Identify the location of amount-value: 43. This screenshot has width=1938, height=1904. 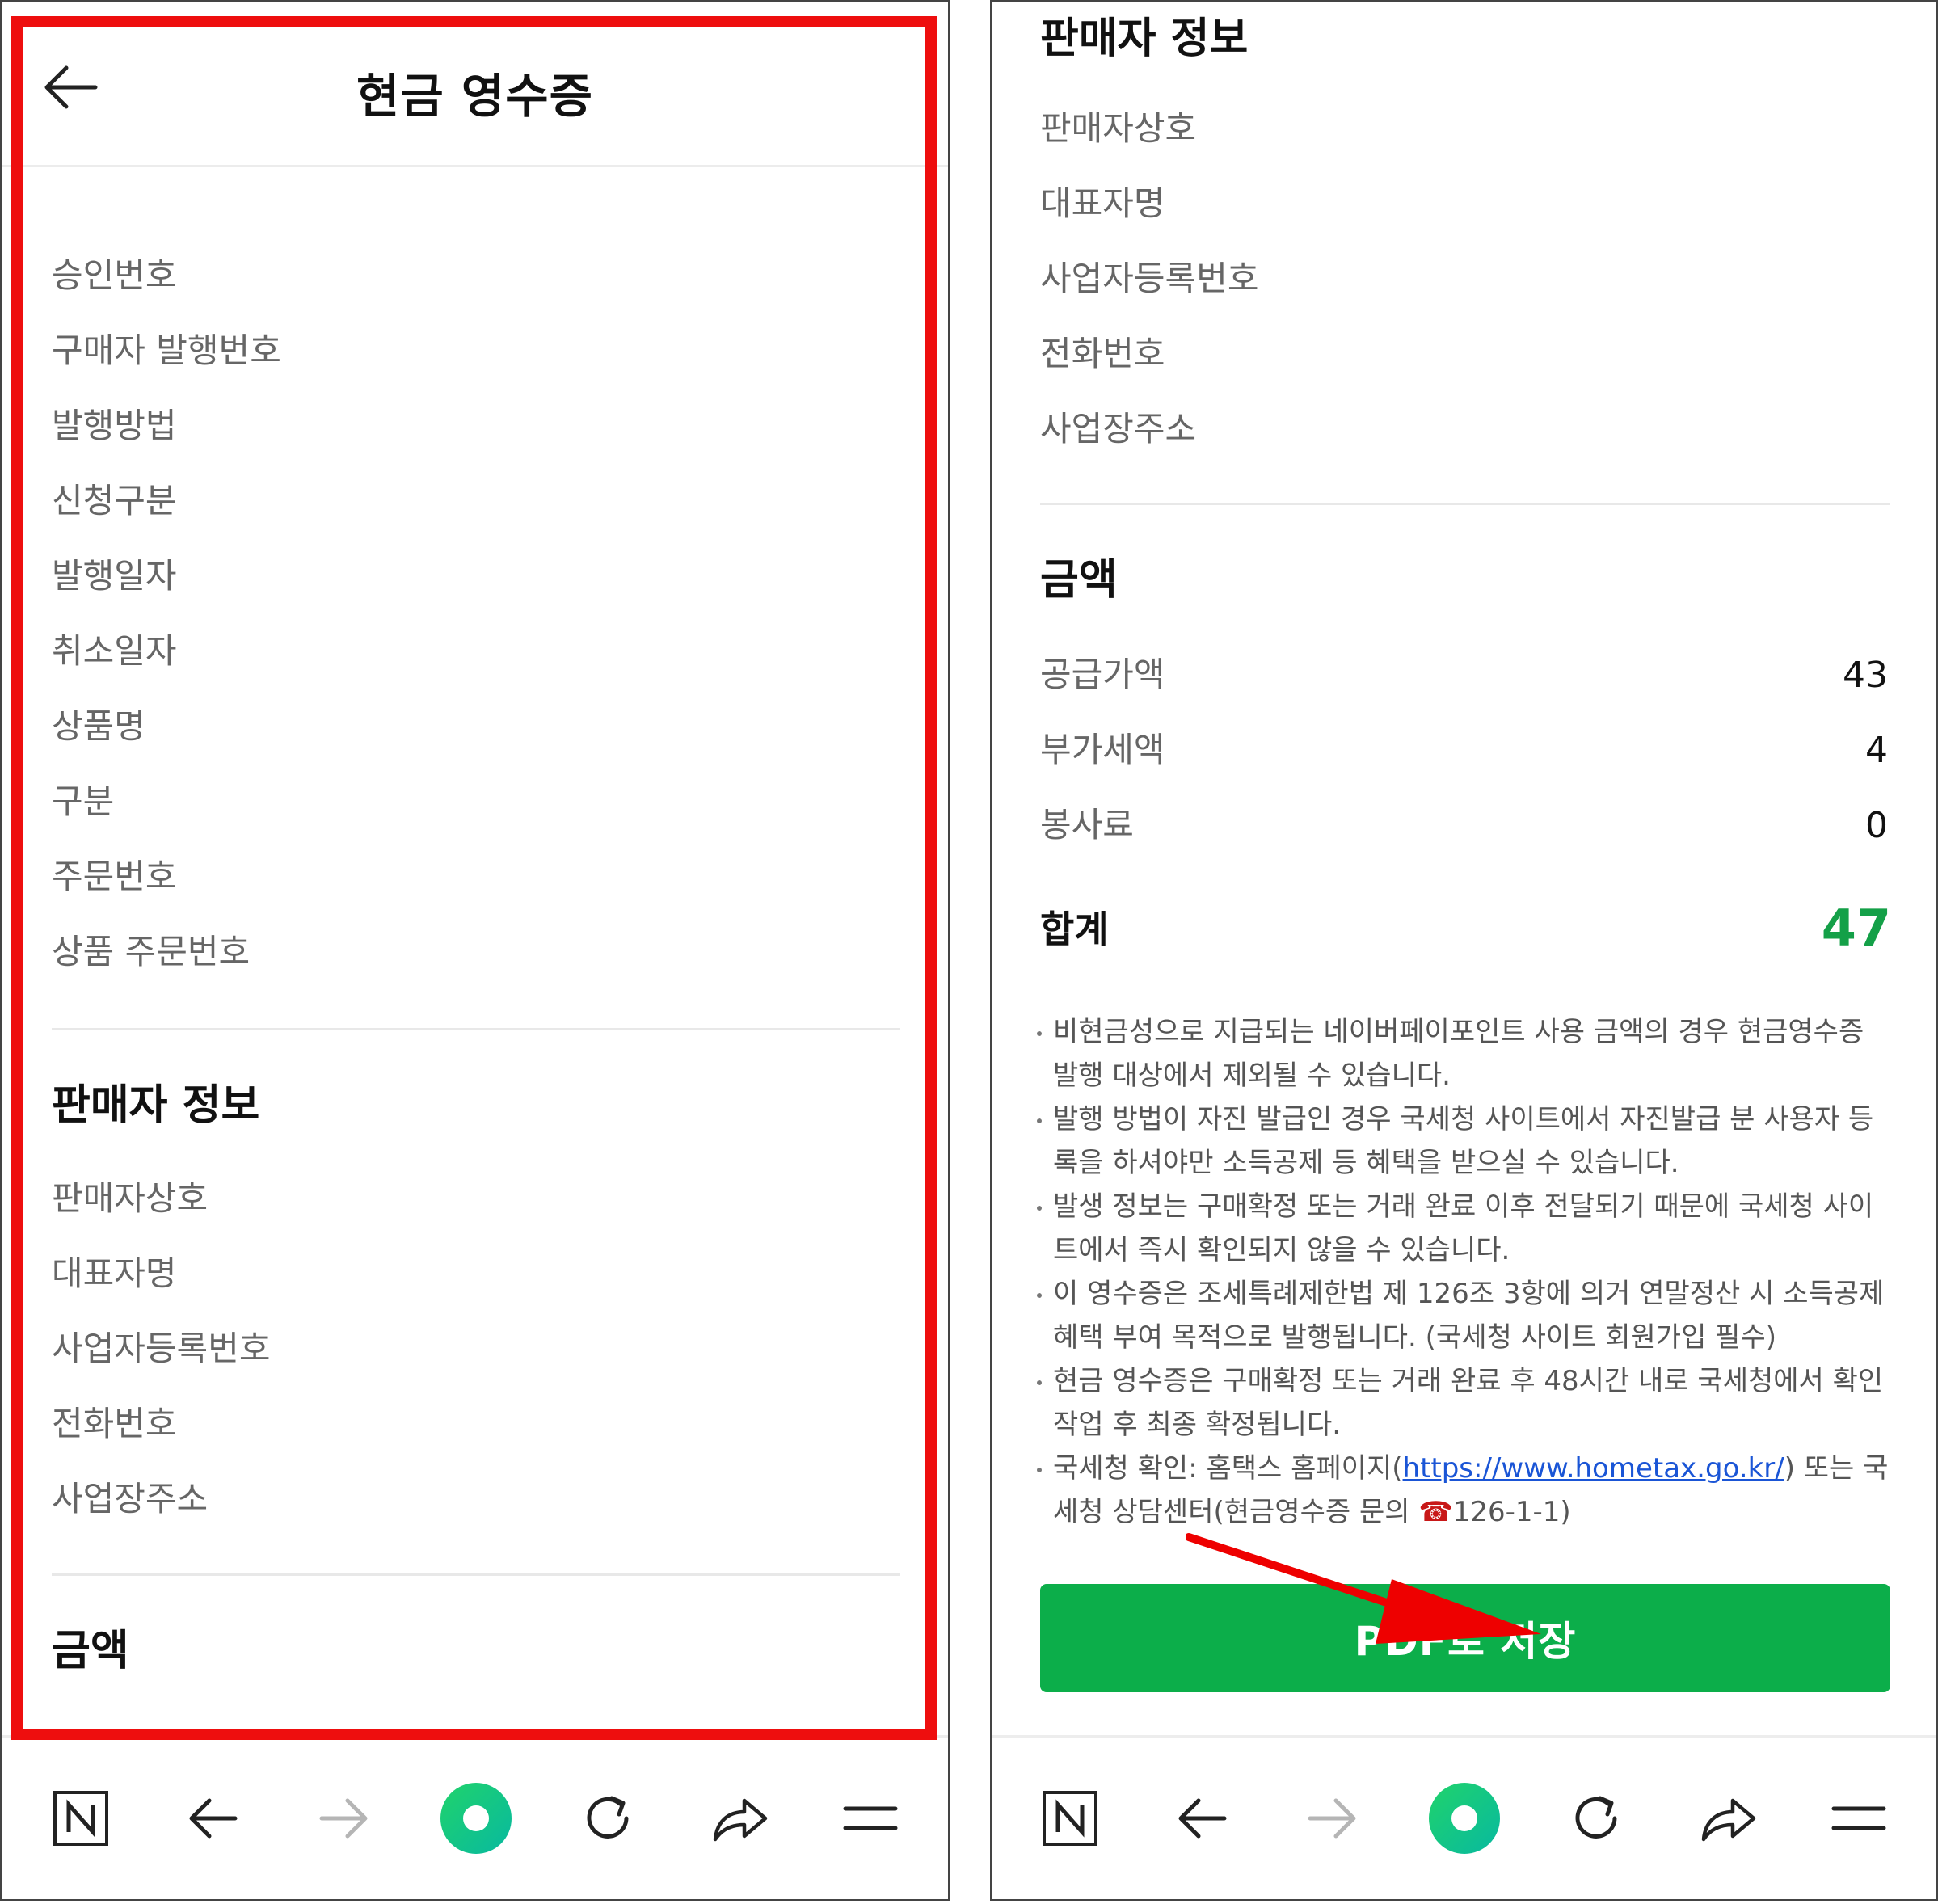
(1865, 675).